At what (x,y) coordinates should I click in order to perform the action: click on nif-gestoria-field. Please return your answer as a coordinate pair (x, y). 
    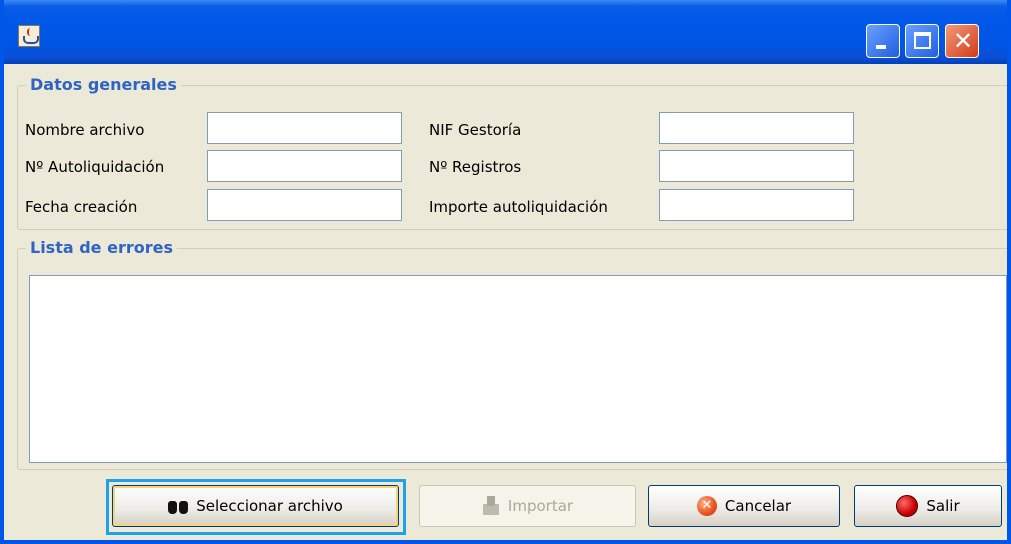
    Looking at the image, I should click on (756, 128).